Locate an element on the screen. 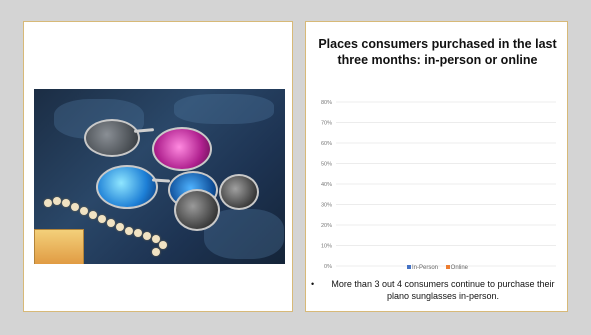  legend-item-in-person: In-Person is located at coordinates (423, 268).